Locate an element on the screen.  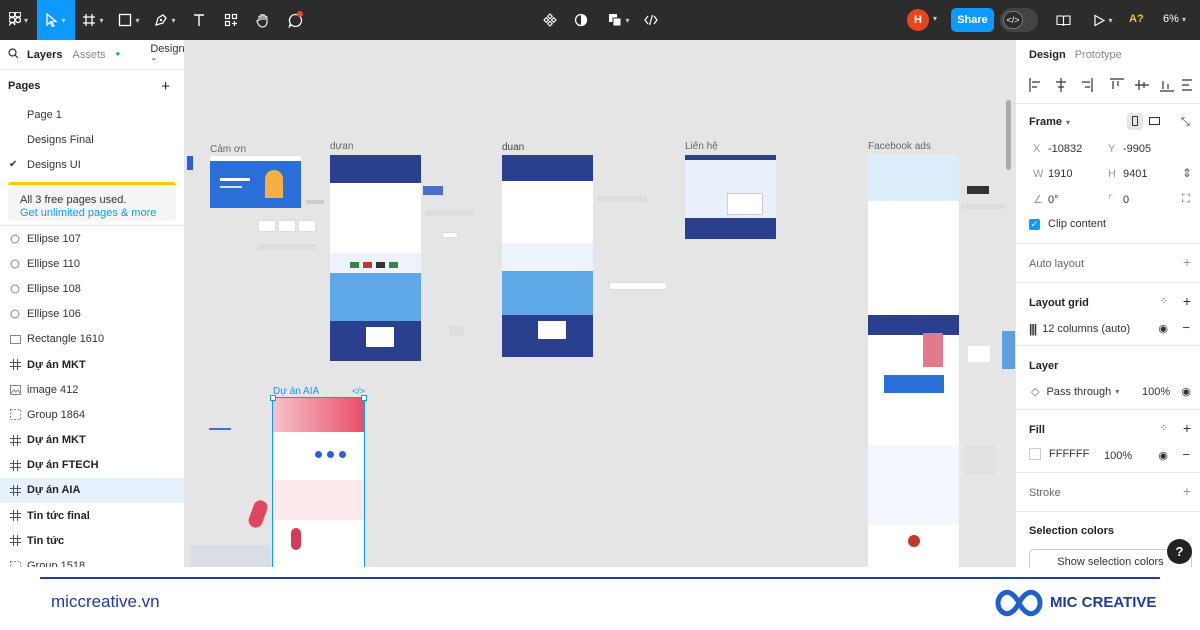
page-dropdown: Designs... ⌃ is located at coordinates (167, 55).